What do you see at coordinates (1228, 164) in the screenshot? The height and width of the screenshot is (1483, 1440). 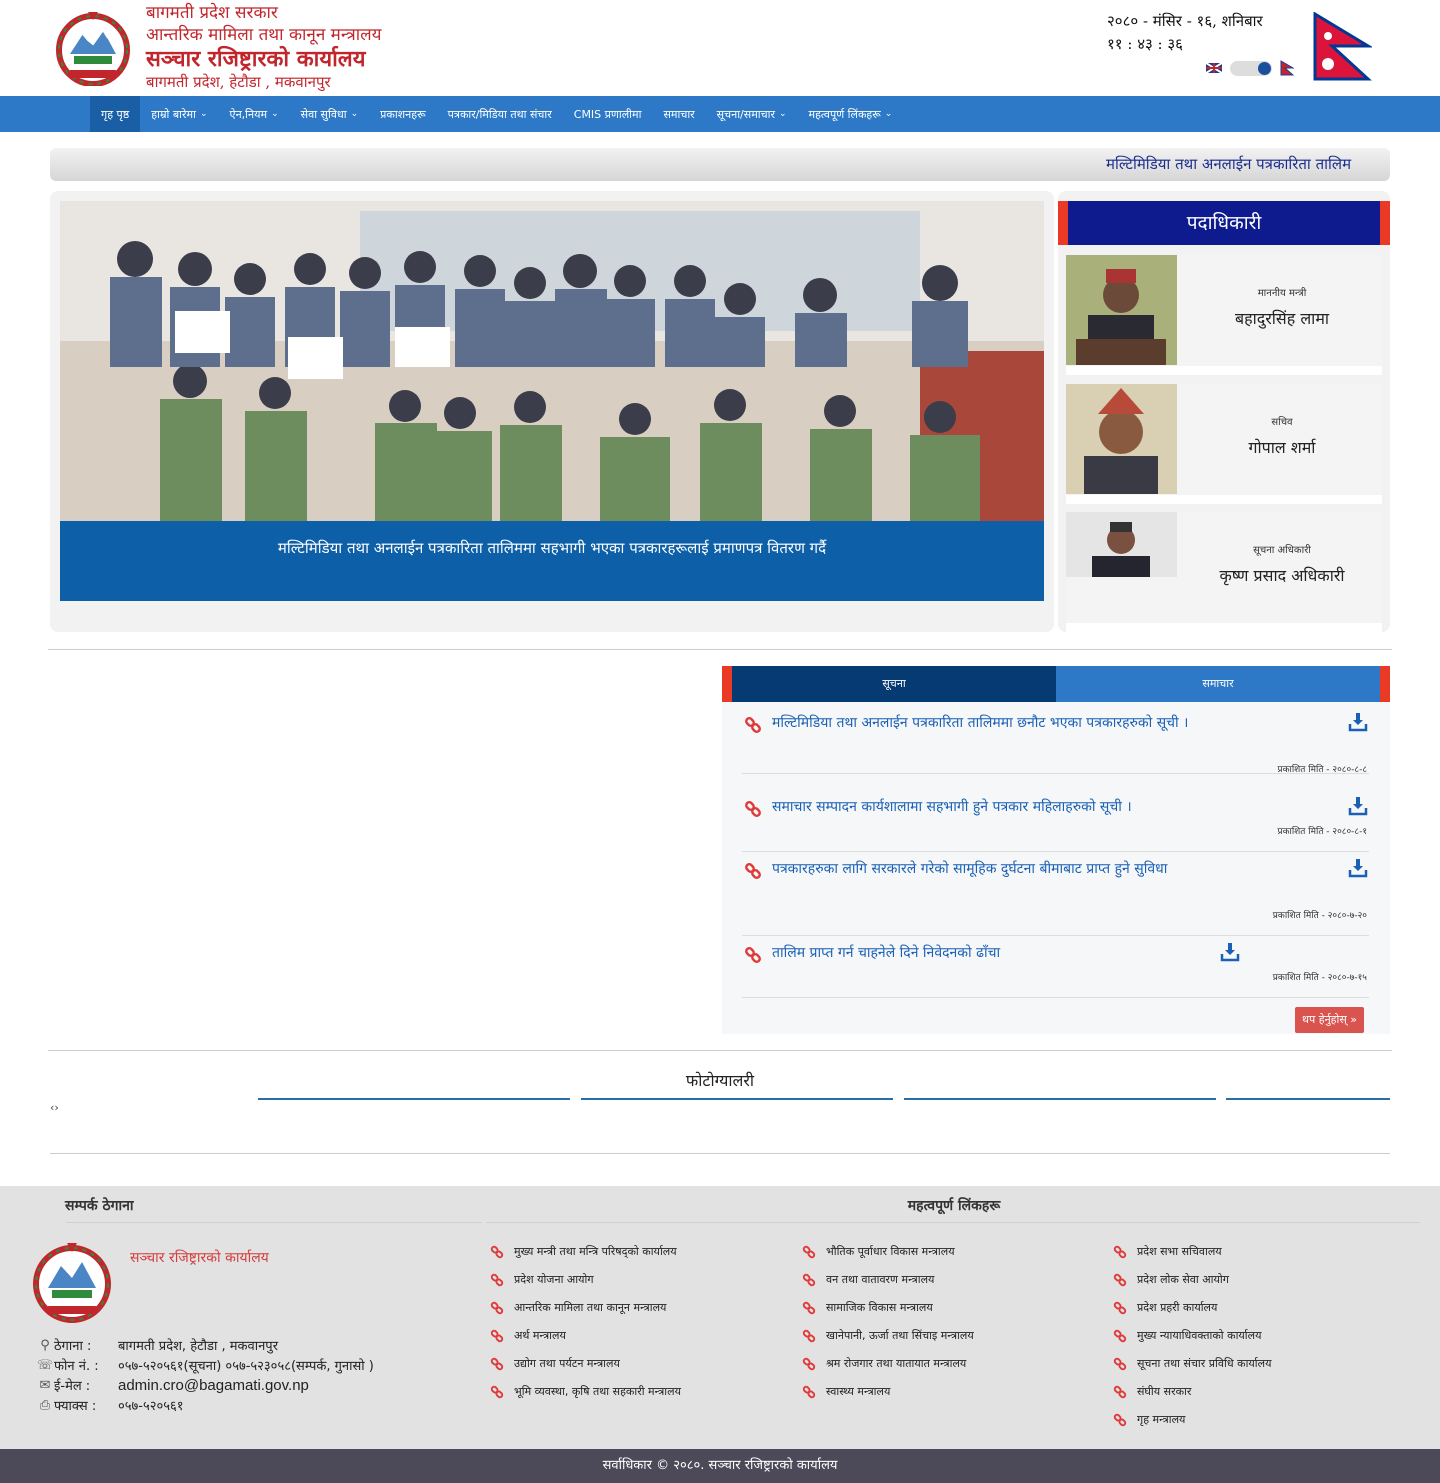 I see `ticker-text: मल्टिमिडिया तथा अनलाईन पत्रकारिता तालिम` at bounding box center [1228, 164].